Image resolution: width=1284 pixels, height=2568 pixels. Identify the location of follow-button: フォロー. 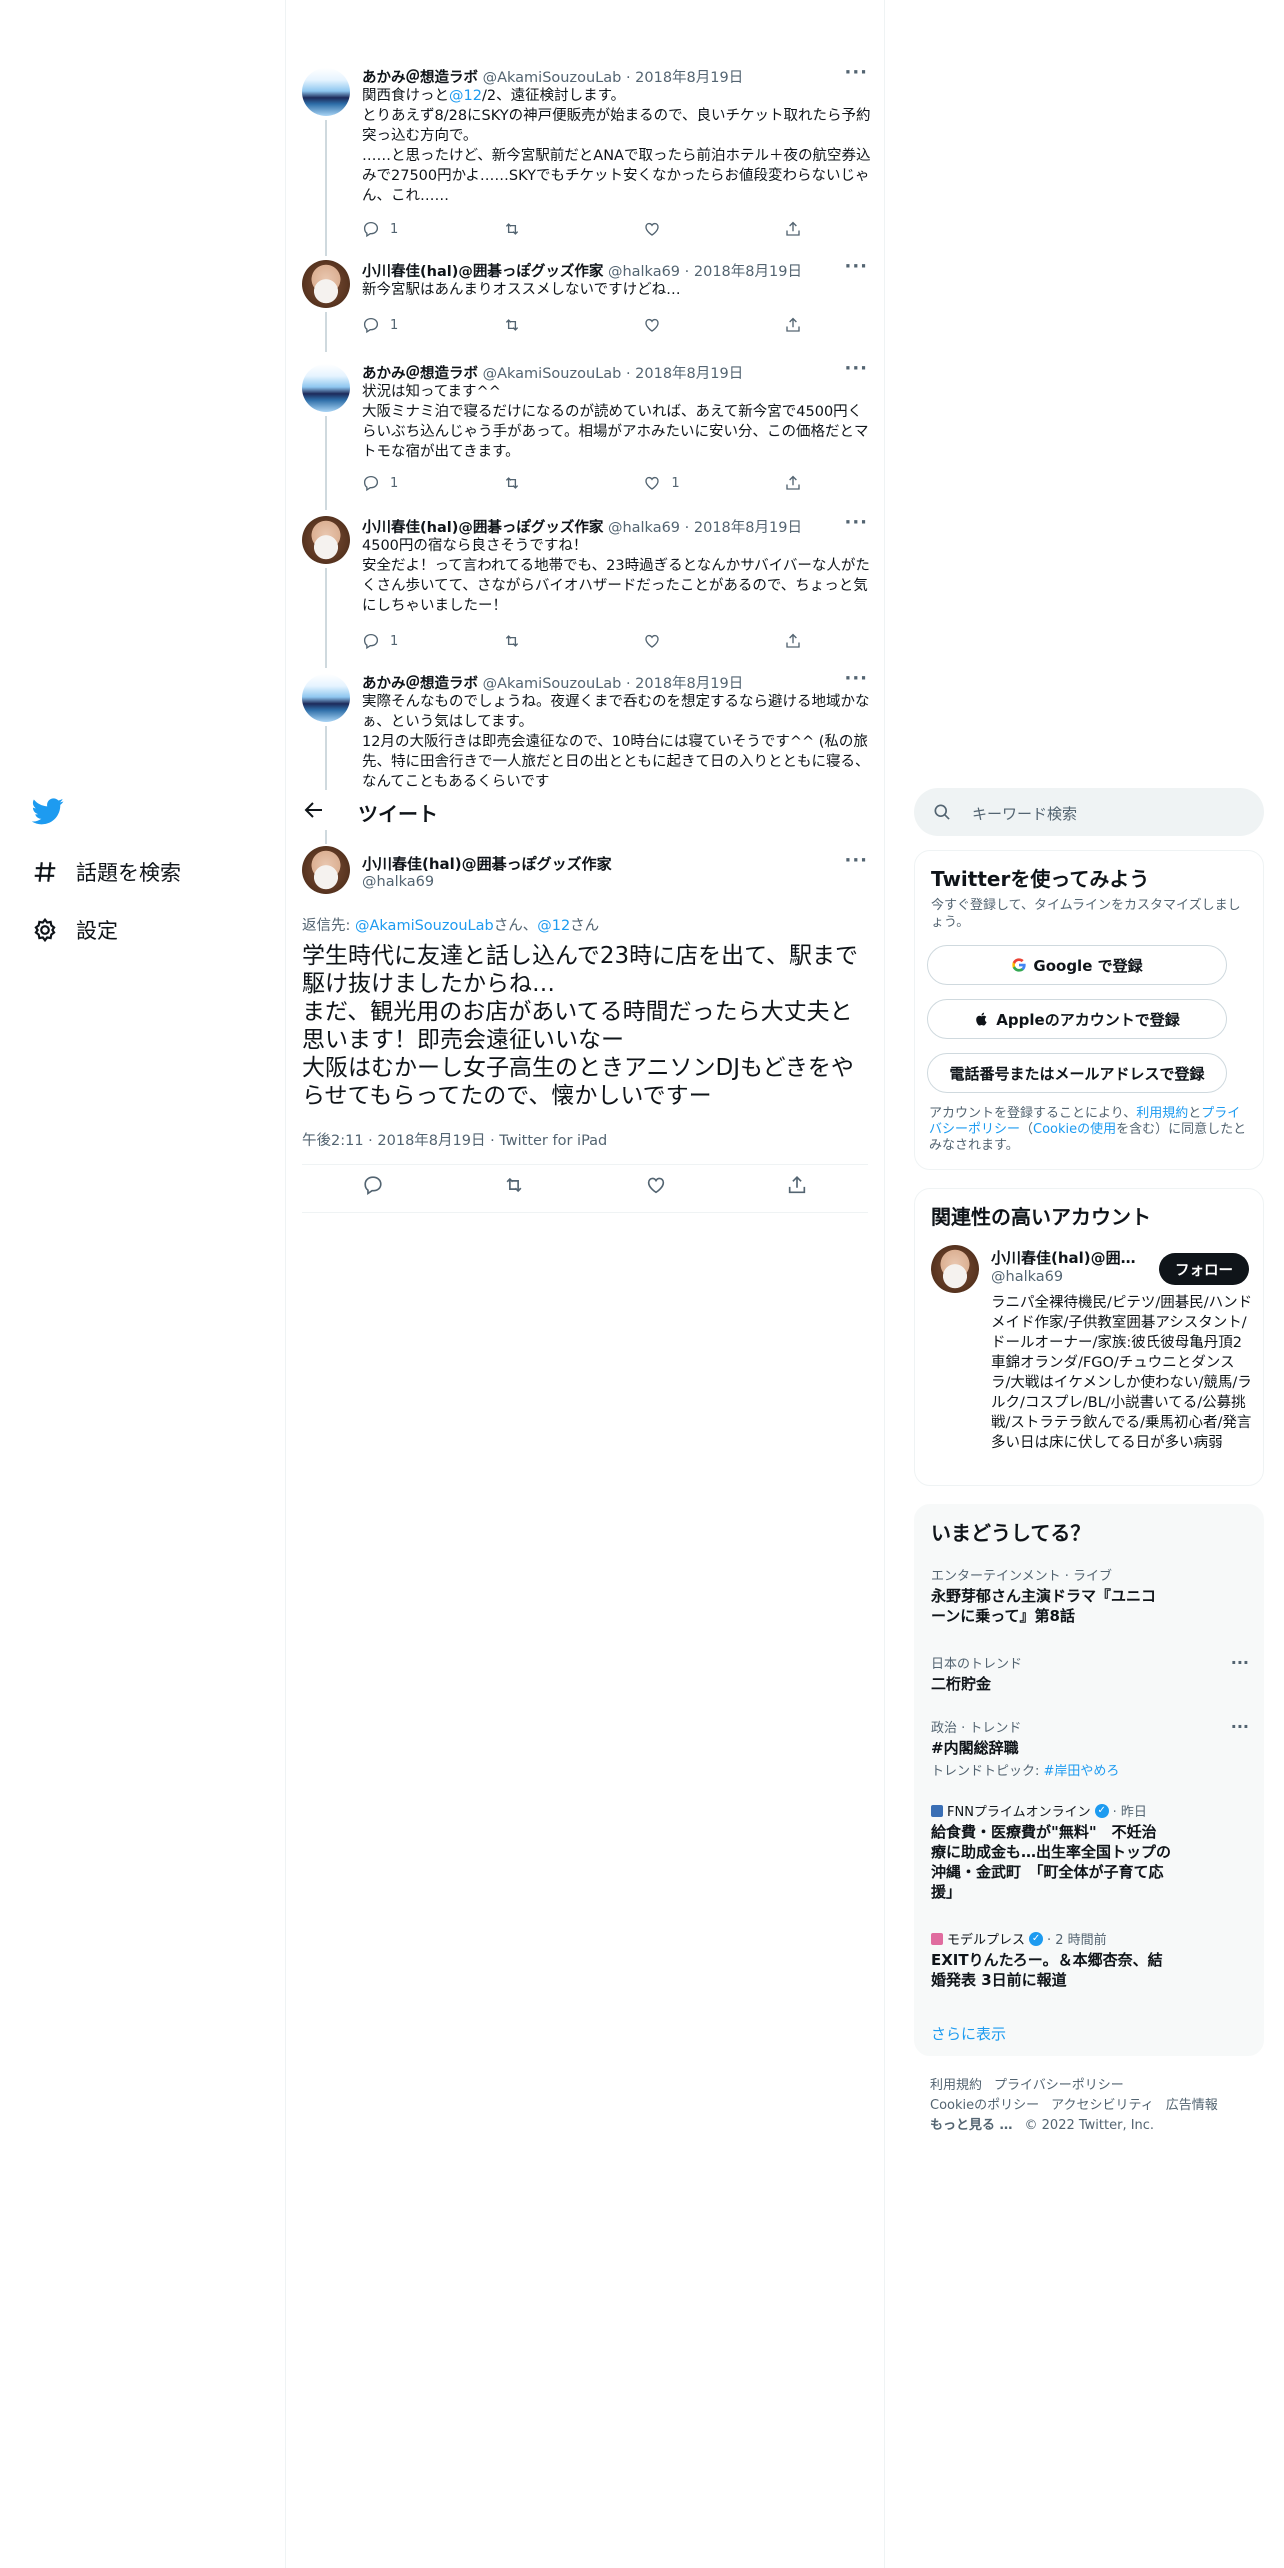
(1204, 1269).